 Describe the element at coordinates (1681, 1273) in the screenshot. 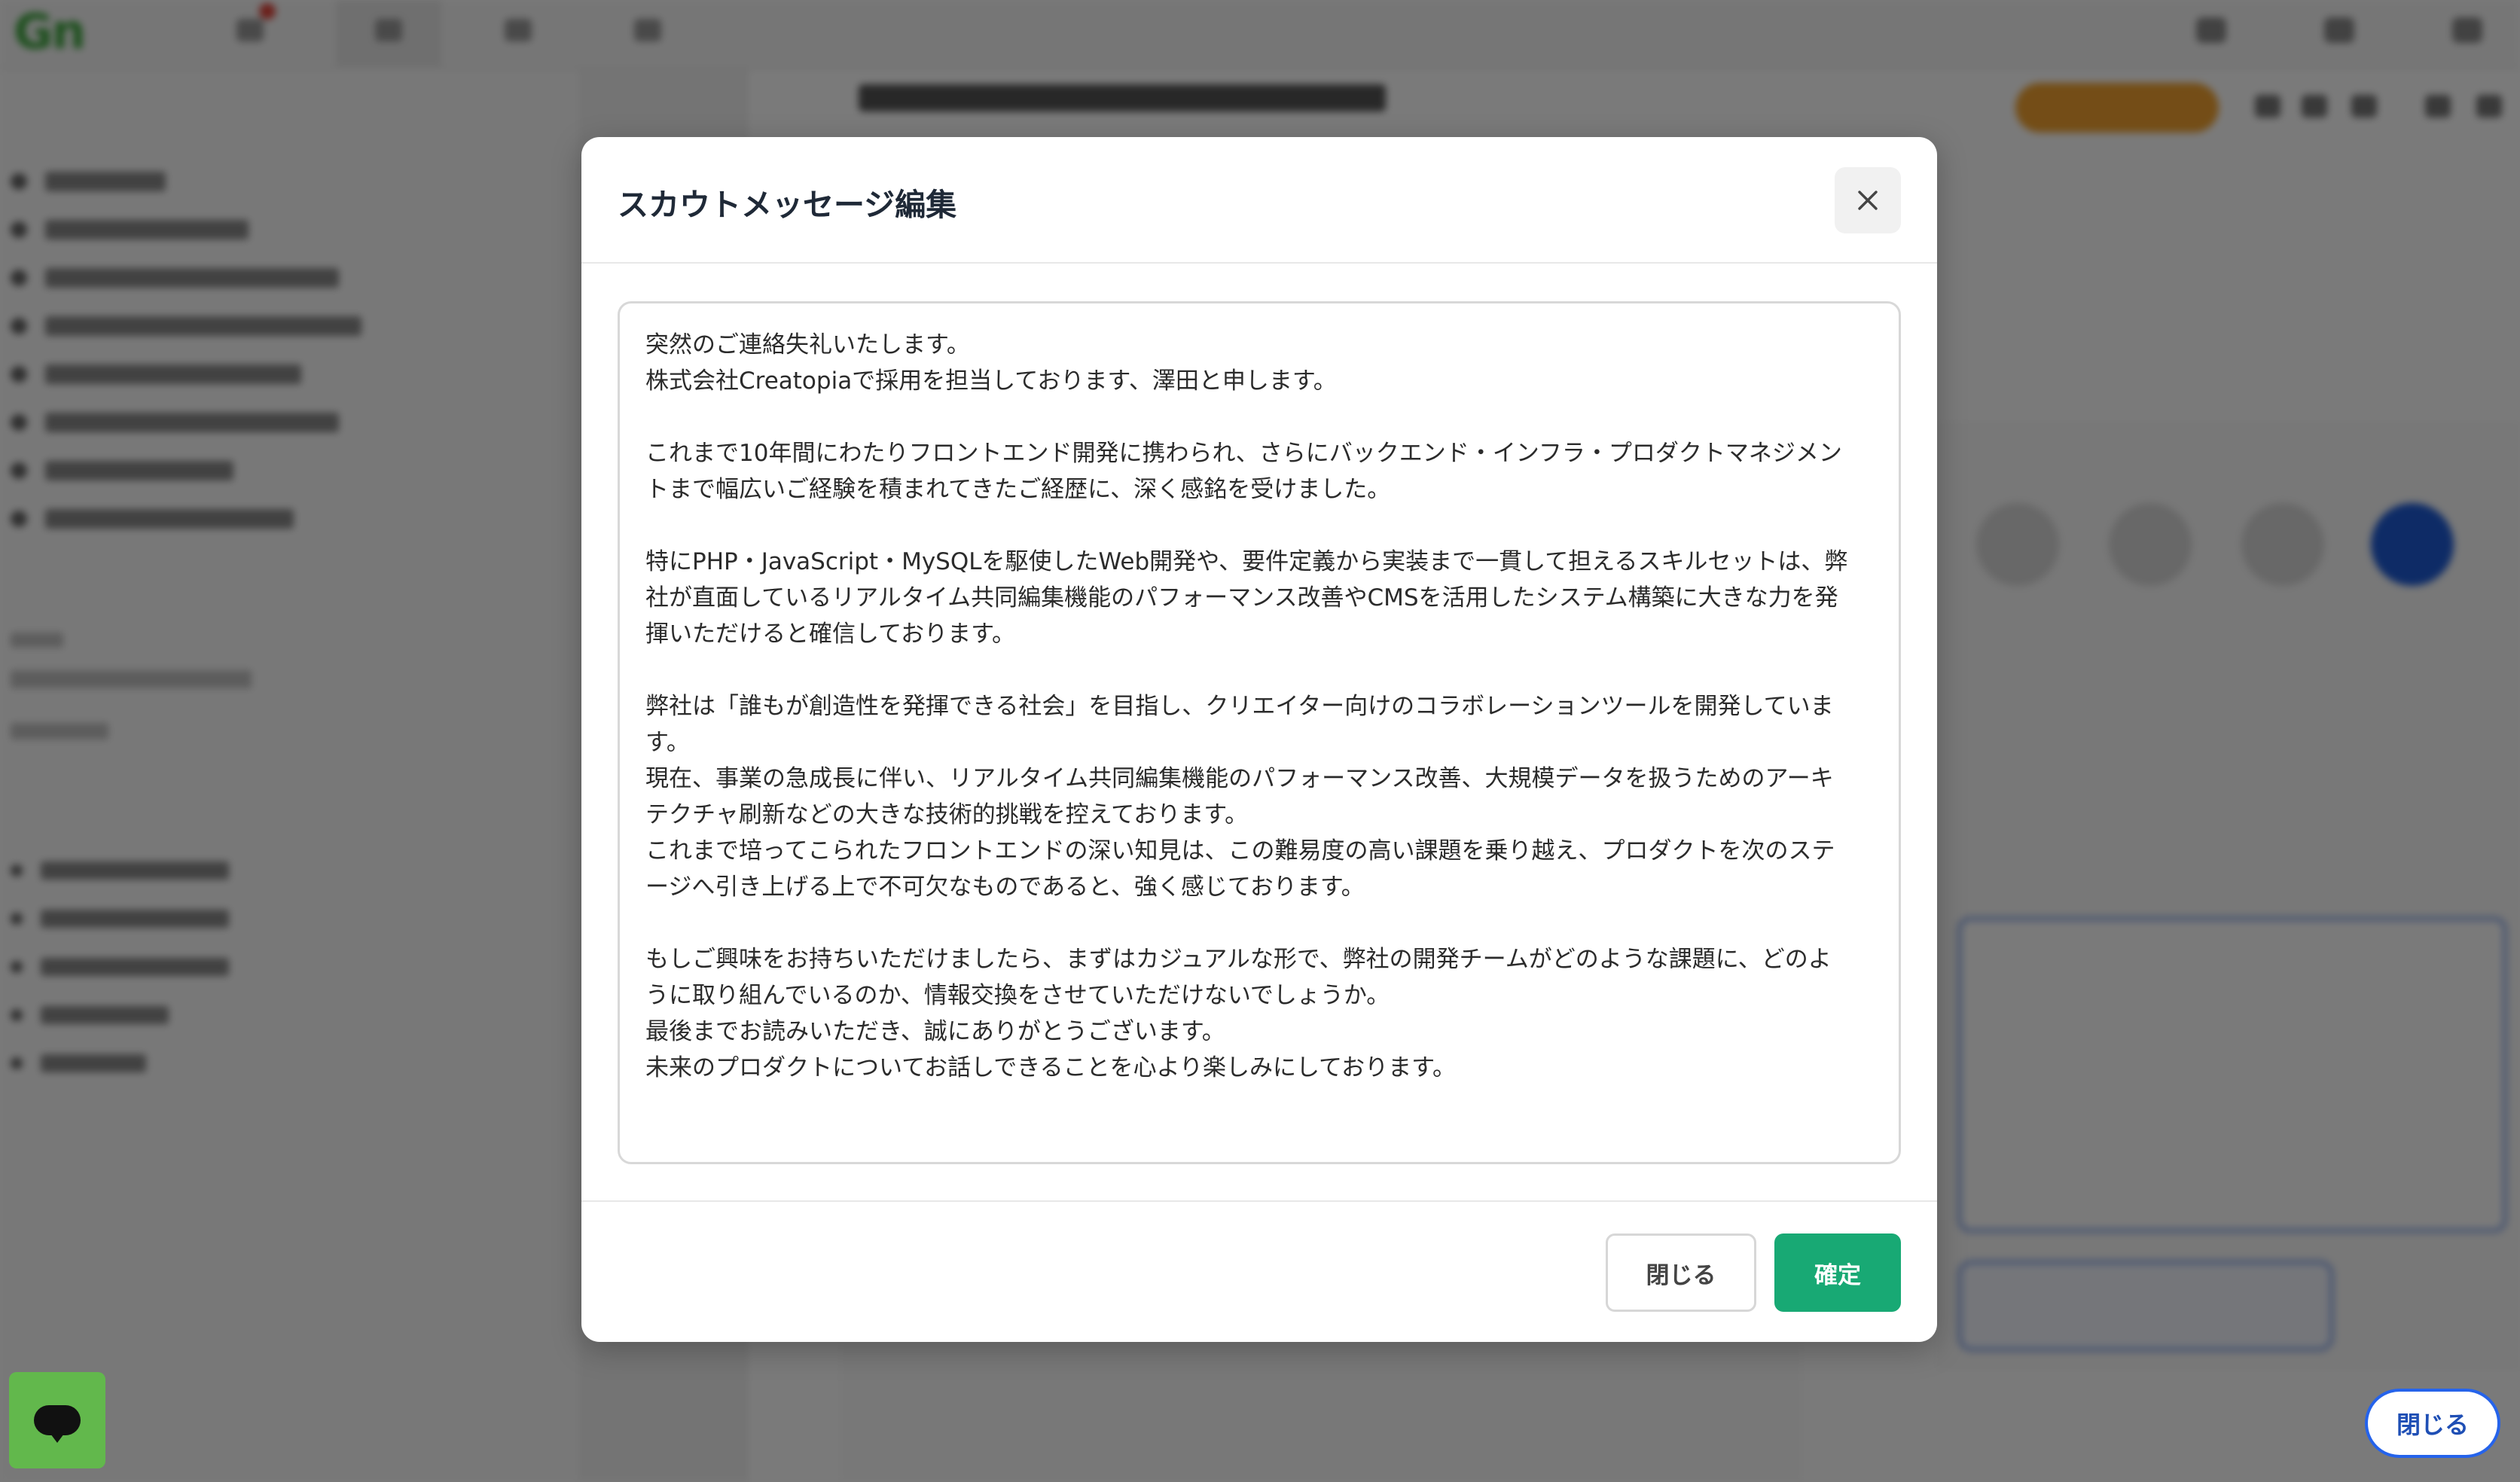

I see `close-button: 閉じる` at that location.